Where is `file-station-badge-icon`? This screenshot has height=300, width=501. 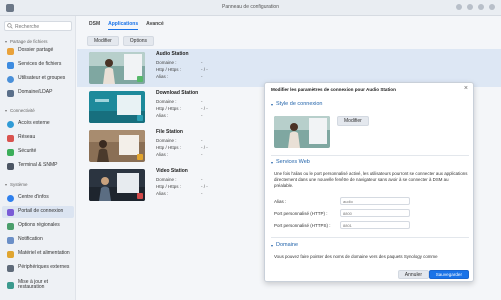 file-station-badge-icon is located at coordinates (140, 157).